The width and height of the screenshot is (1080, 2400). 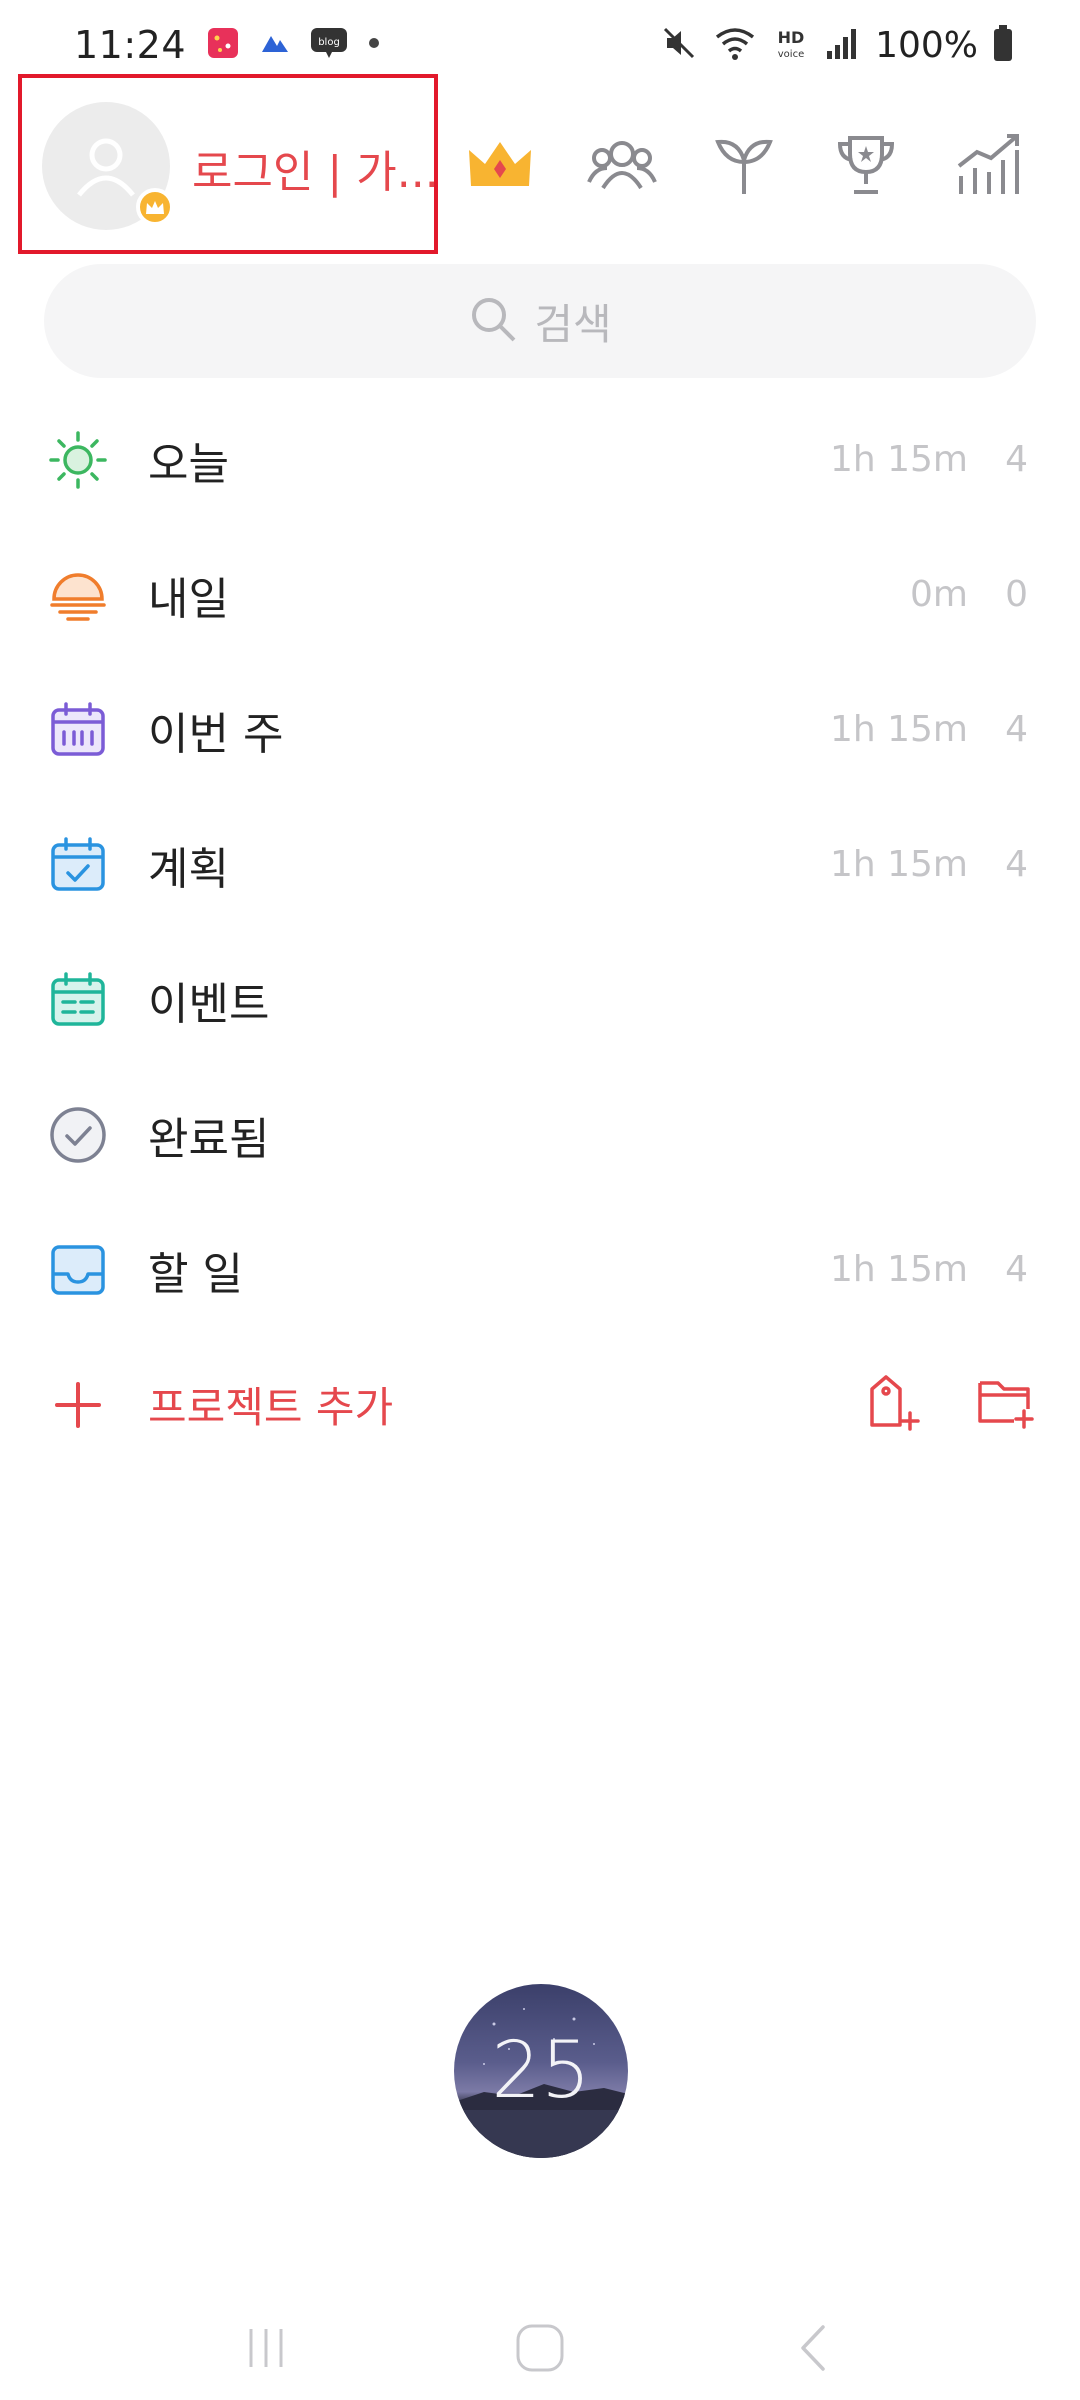 I want to click on list-item-label: 내일, so click(x=188, y=599).